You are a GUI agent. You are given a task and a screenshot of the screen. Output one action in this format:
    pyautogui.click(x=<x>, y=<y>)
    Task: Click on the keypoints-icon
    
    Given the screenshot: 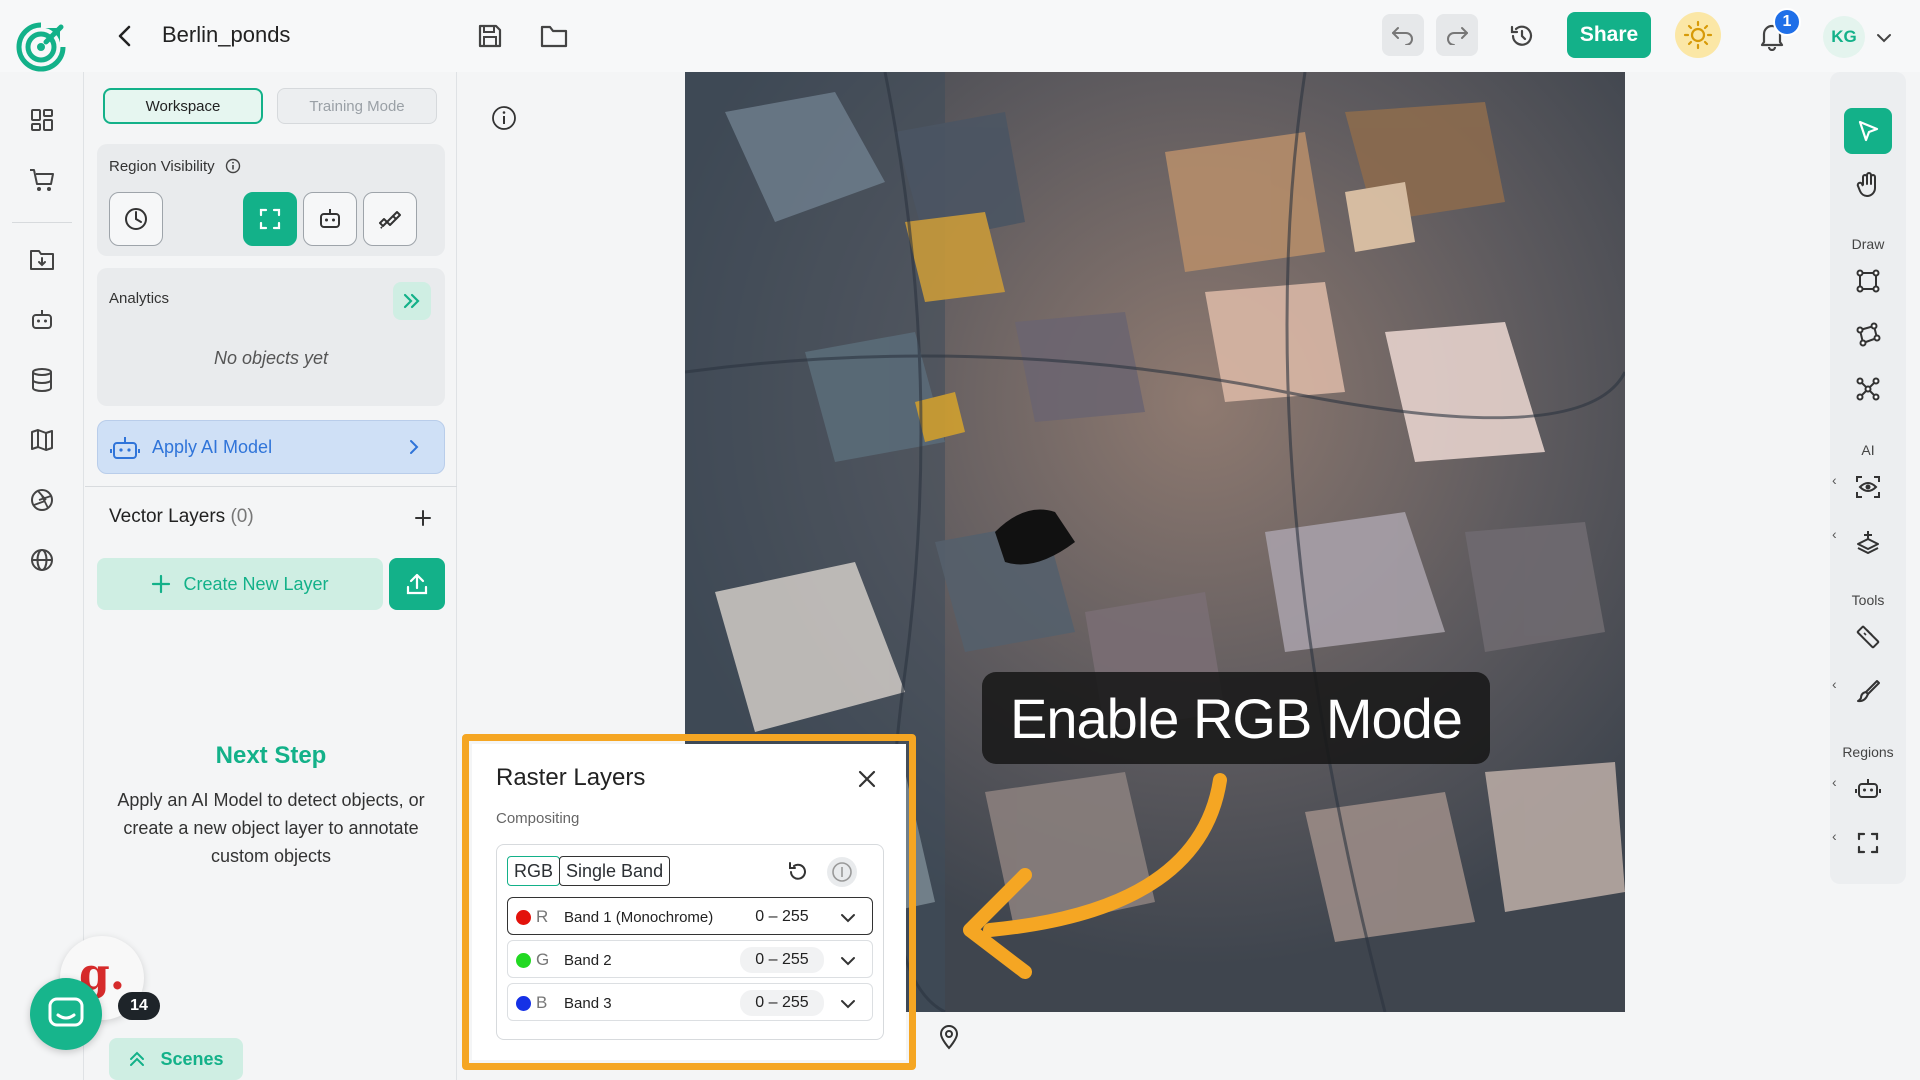 What is the action you would take?
    pyautogui.click(x=1868, y=389)
    